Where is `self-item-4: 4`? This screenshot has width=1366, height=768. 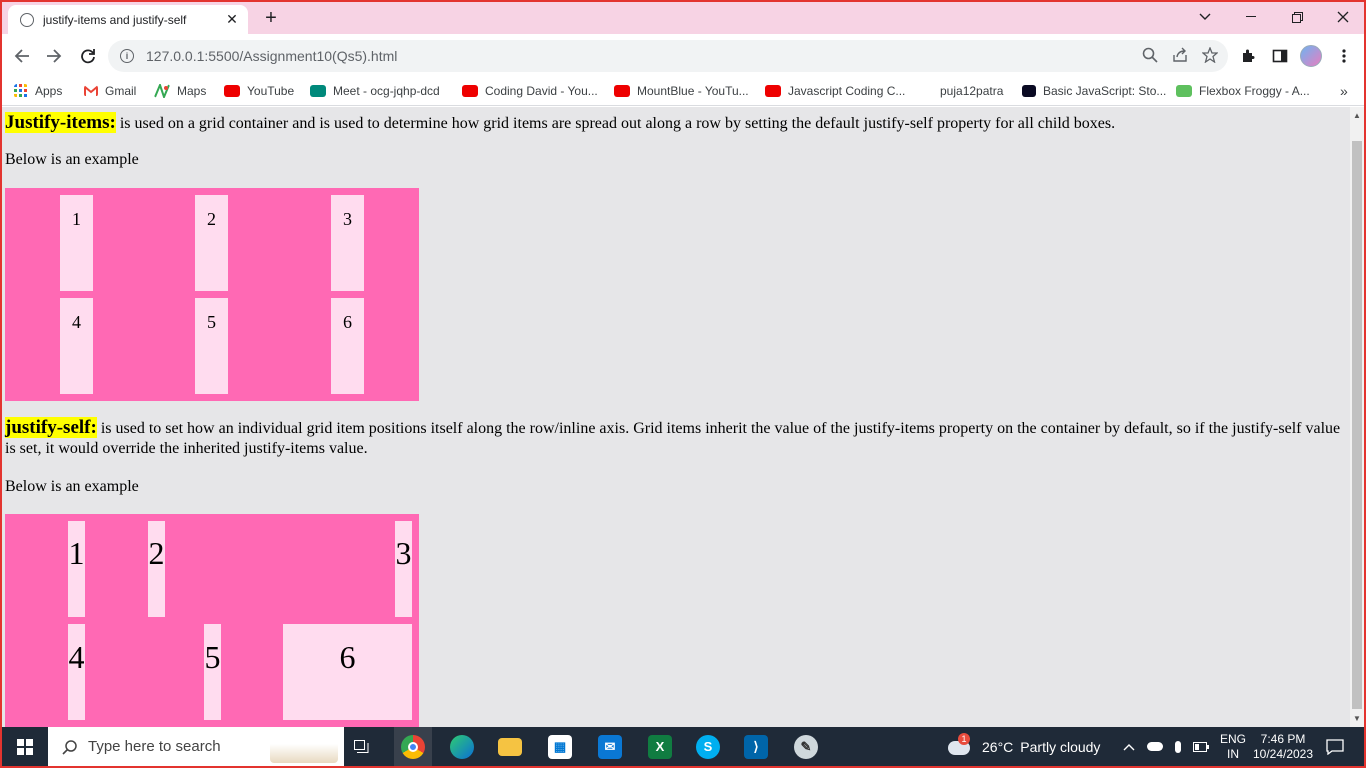
self-item-4: 4 is located at coordinates (76, 672).